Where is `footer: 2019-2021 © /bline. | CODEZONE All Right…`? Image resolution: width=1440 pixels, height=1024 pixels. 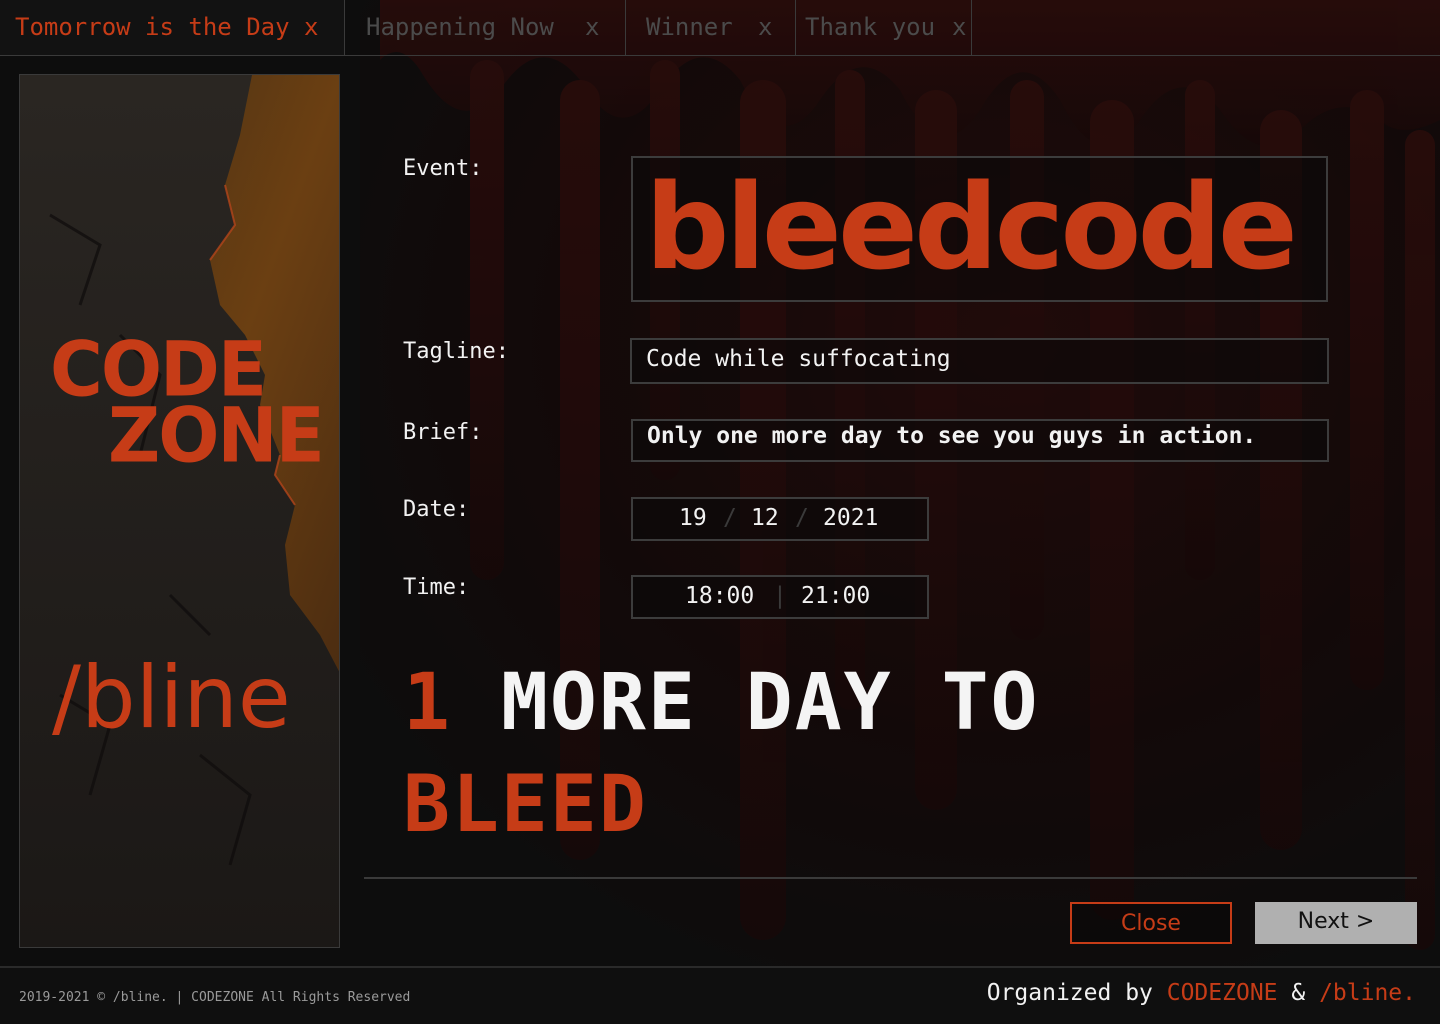
footer: 2019-2021 © /bline. | CODEZONE All Right… is located at coordinates (720, 995).